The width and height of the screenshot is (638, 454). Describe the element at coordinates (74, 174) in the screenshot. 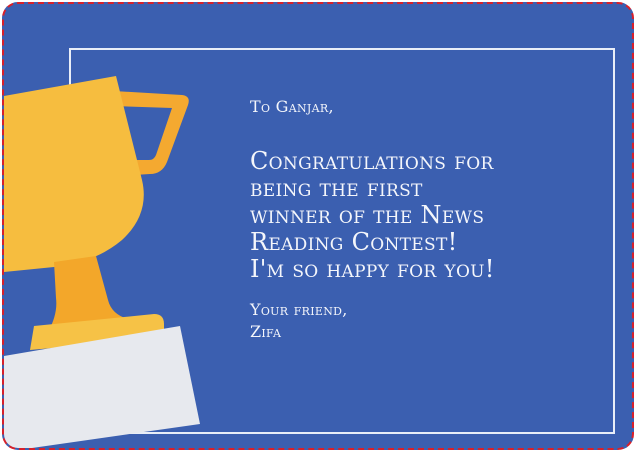

I see `trophy-cup` at that location.